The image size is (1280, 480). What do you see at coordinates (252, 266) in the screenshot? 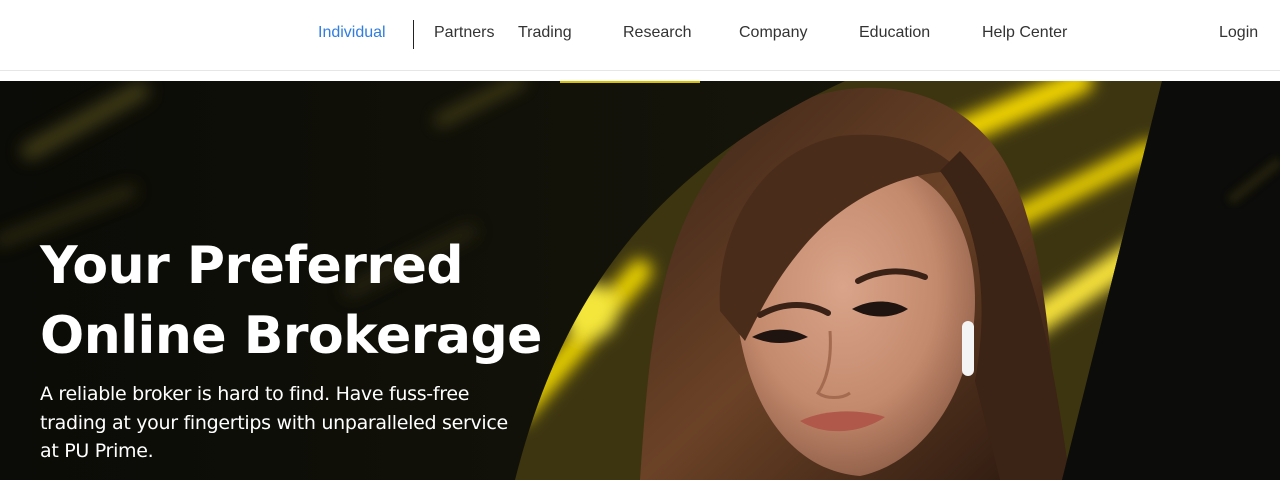
I see `hero-title-line-1: Your Preferred` at bounding box center [252, 266].